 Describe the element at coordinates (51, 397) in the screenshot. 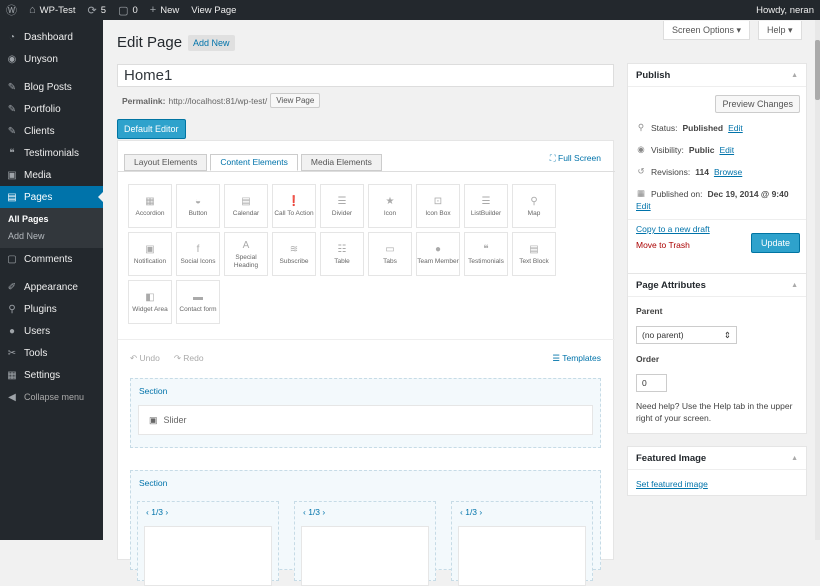

I see `menu-collapse: ◀ Collapse menu` at that location.